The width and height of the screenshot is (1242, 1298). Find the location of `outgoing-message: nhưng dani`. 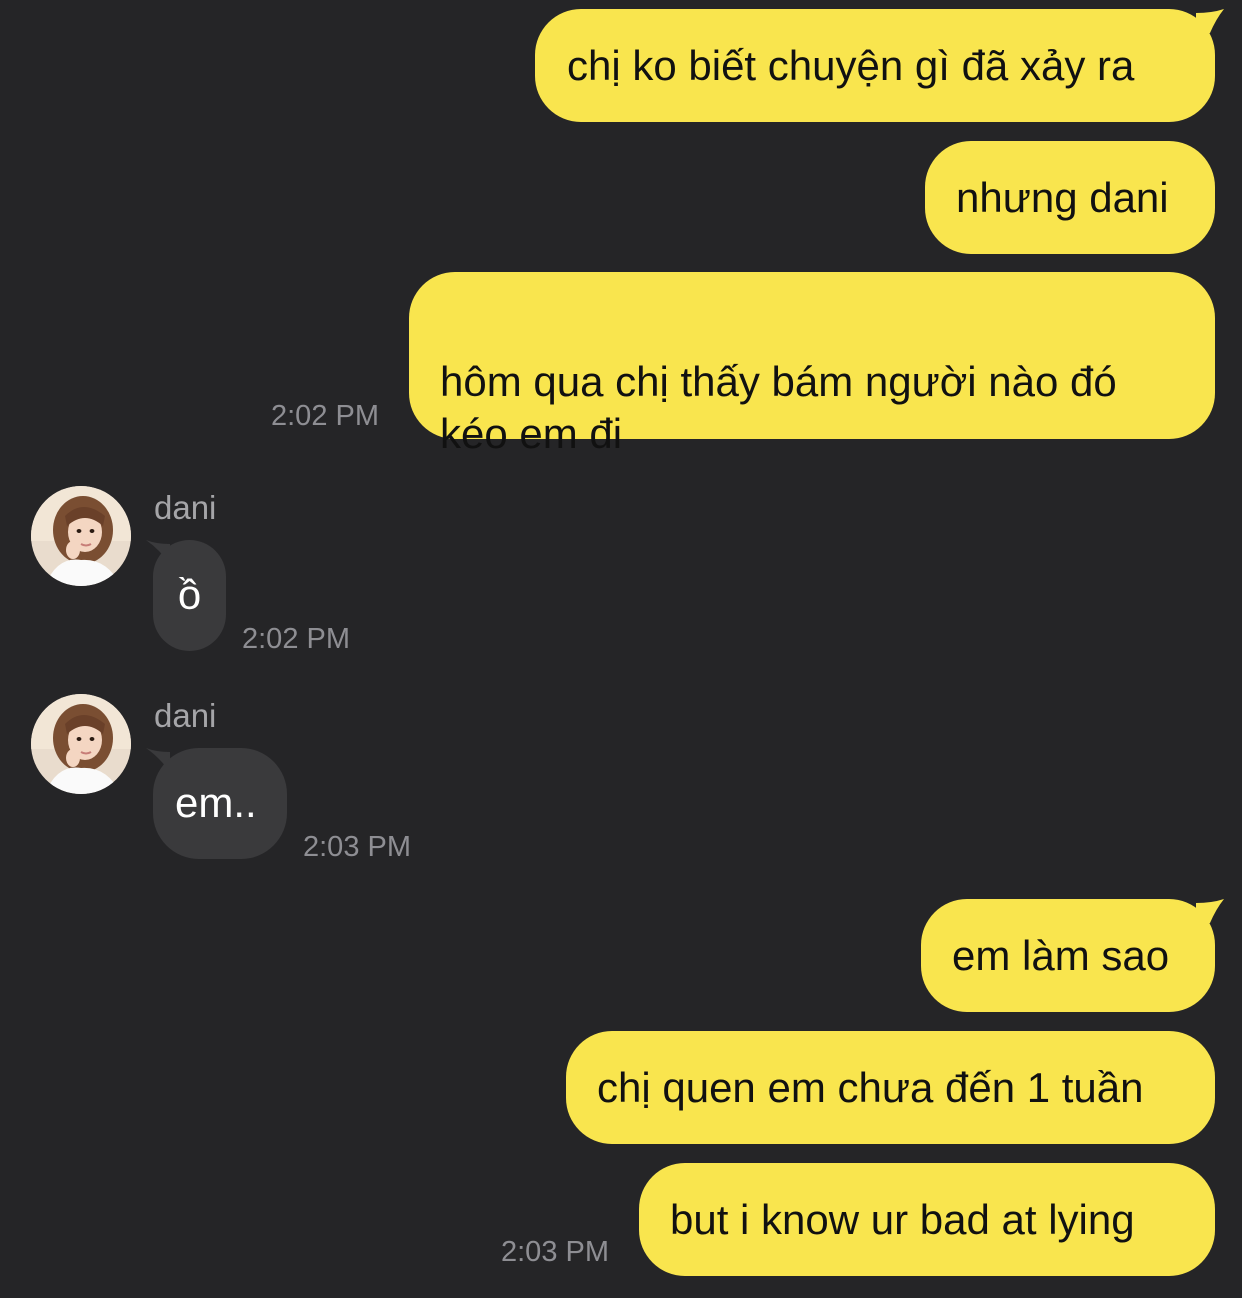

outgoing-message: nhưng dani is located at coordinates (1070, 197).